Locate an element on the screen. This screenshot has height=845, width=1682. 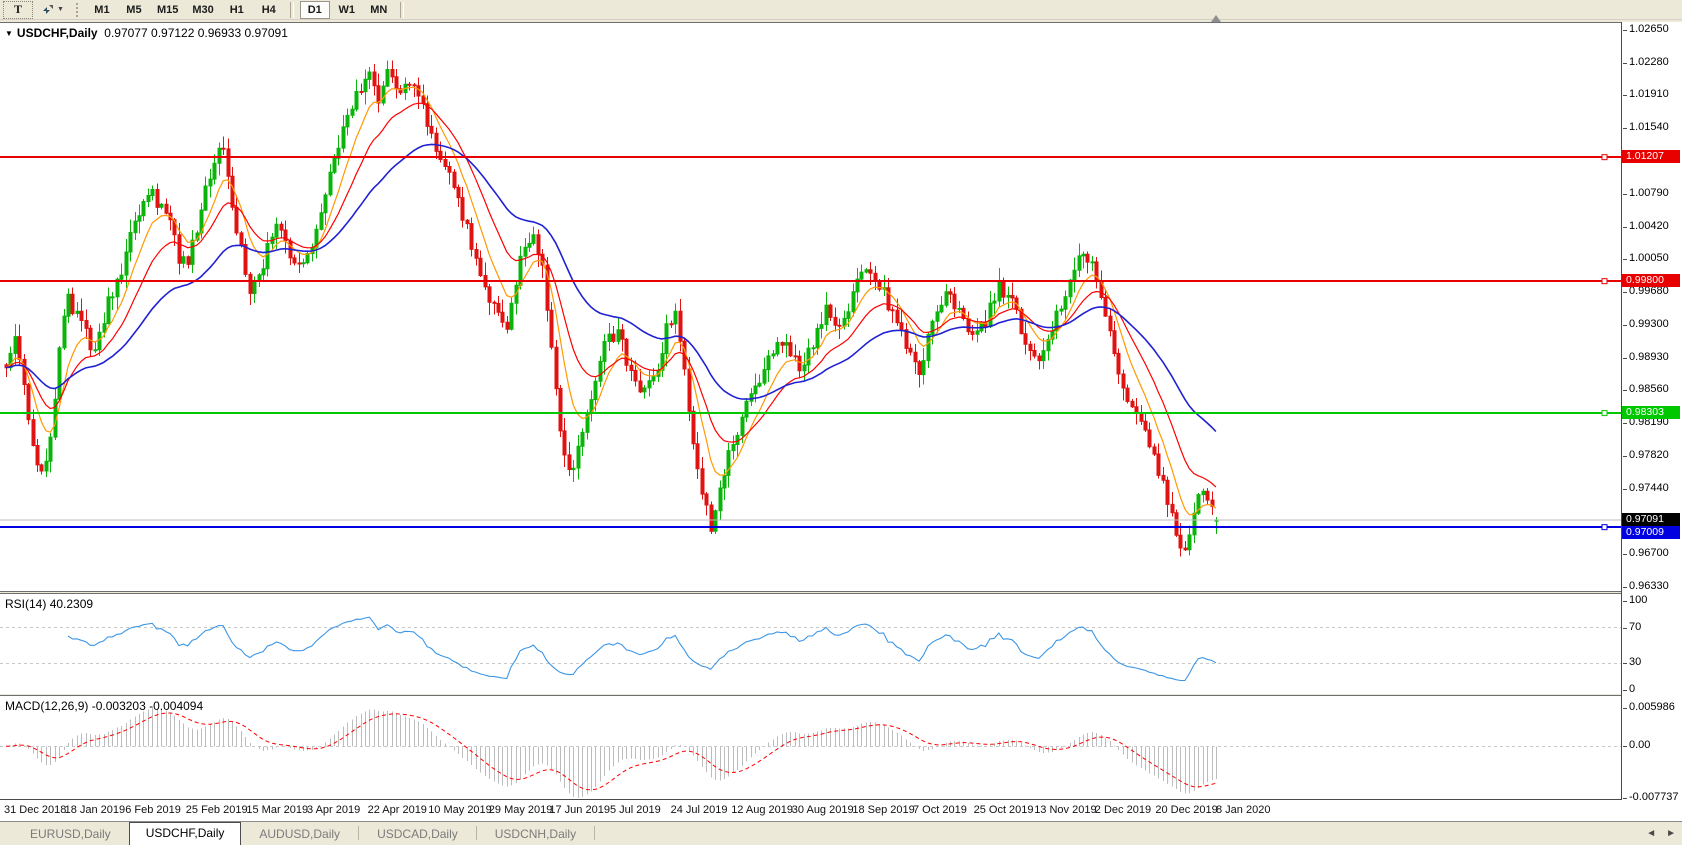
macd-signal-line is located at coordinates (611, 751).